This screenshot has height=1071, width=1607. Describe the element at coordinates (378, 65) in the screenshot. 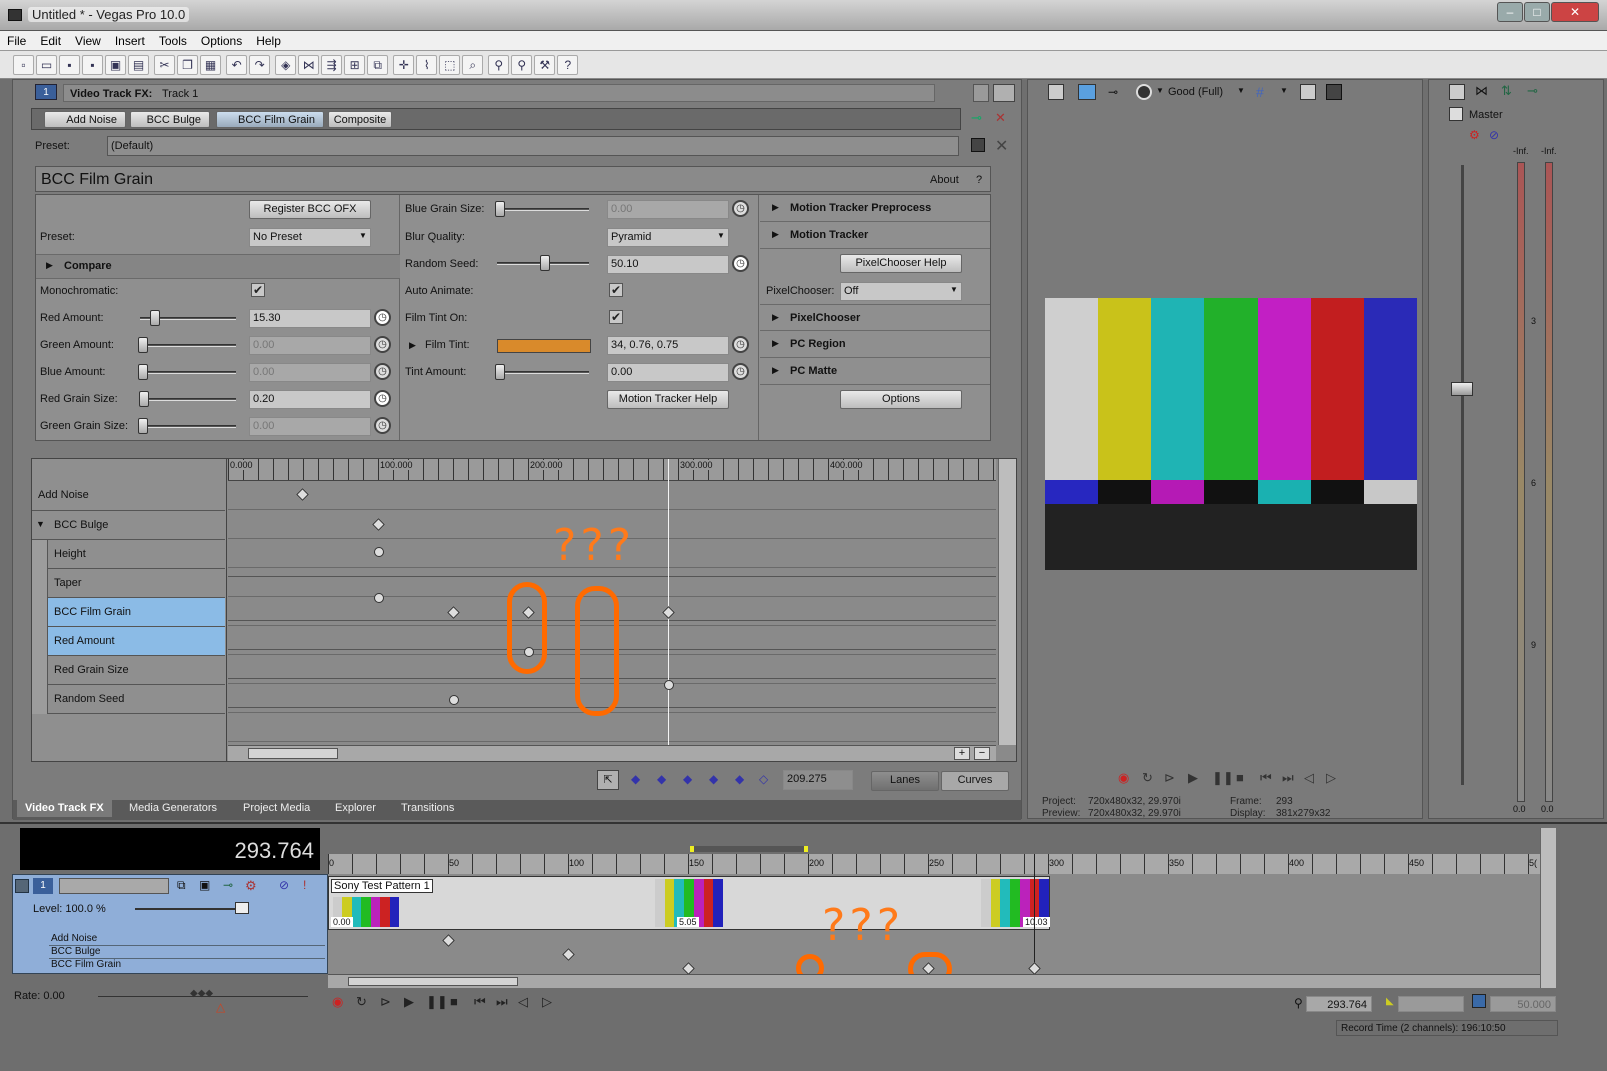

I see `ignore-grouping-icon: ⧉` at that location.